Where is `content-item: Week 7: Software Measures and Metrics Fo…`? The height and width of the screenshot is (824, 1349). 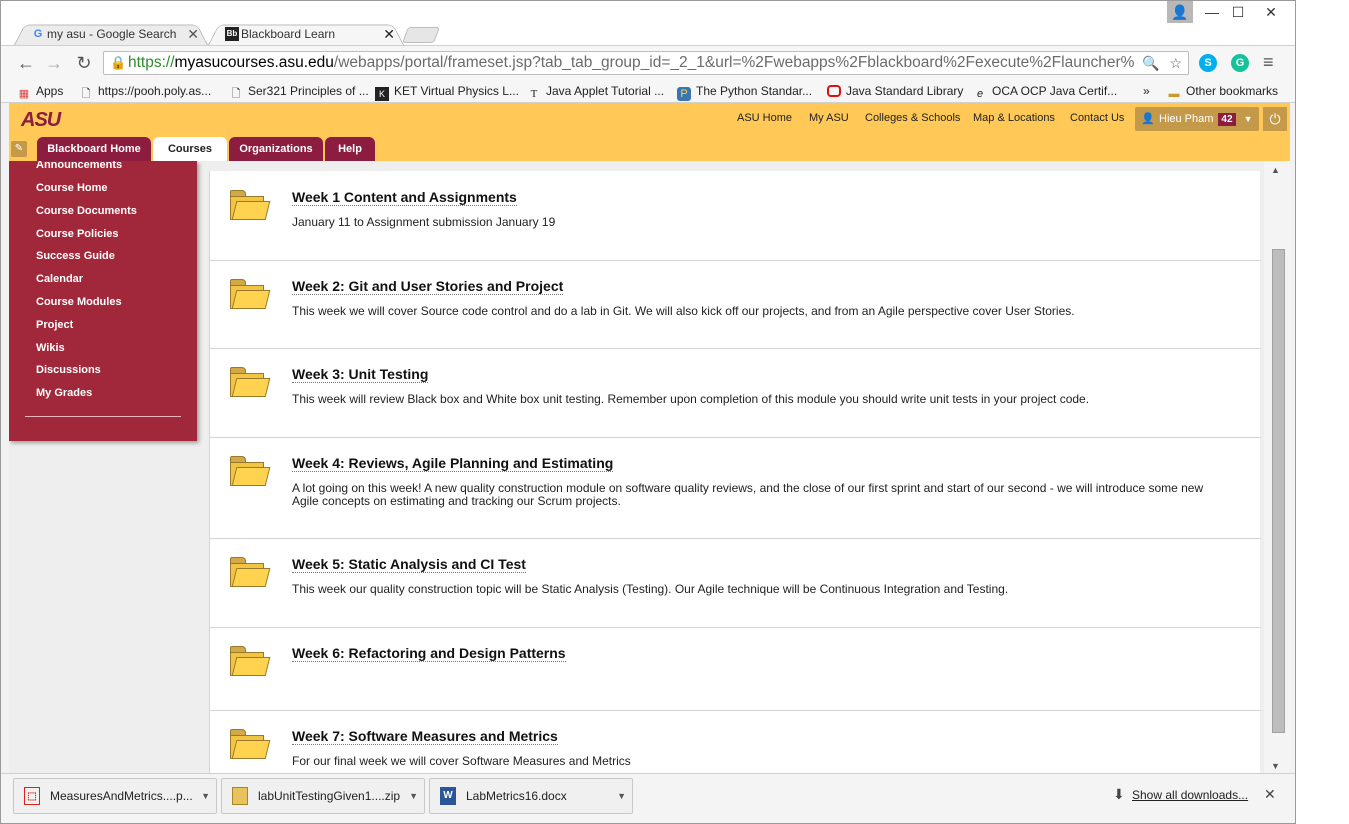
content-item: Week 7: Software Measures and Metrics Fo… is located at coordinates (735, 742).